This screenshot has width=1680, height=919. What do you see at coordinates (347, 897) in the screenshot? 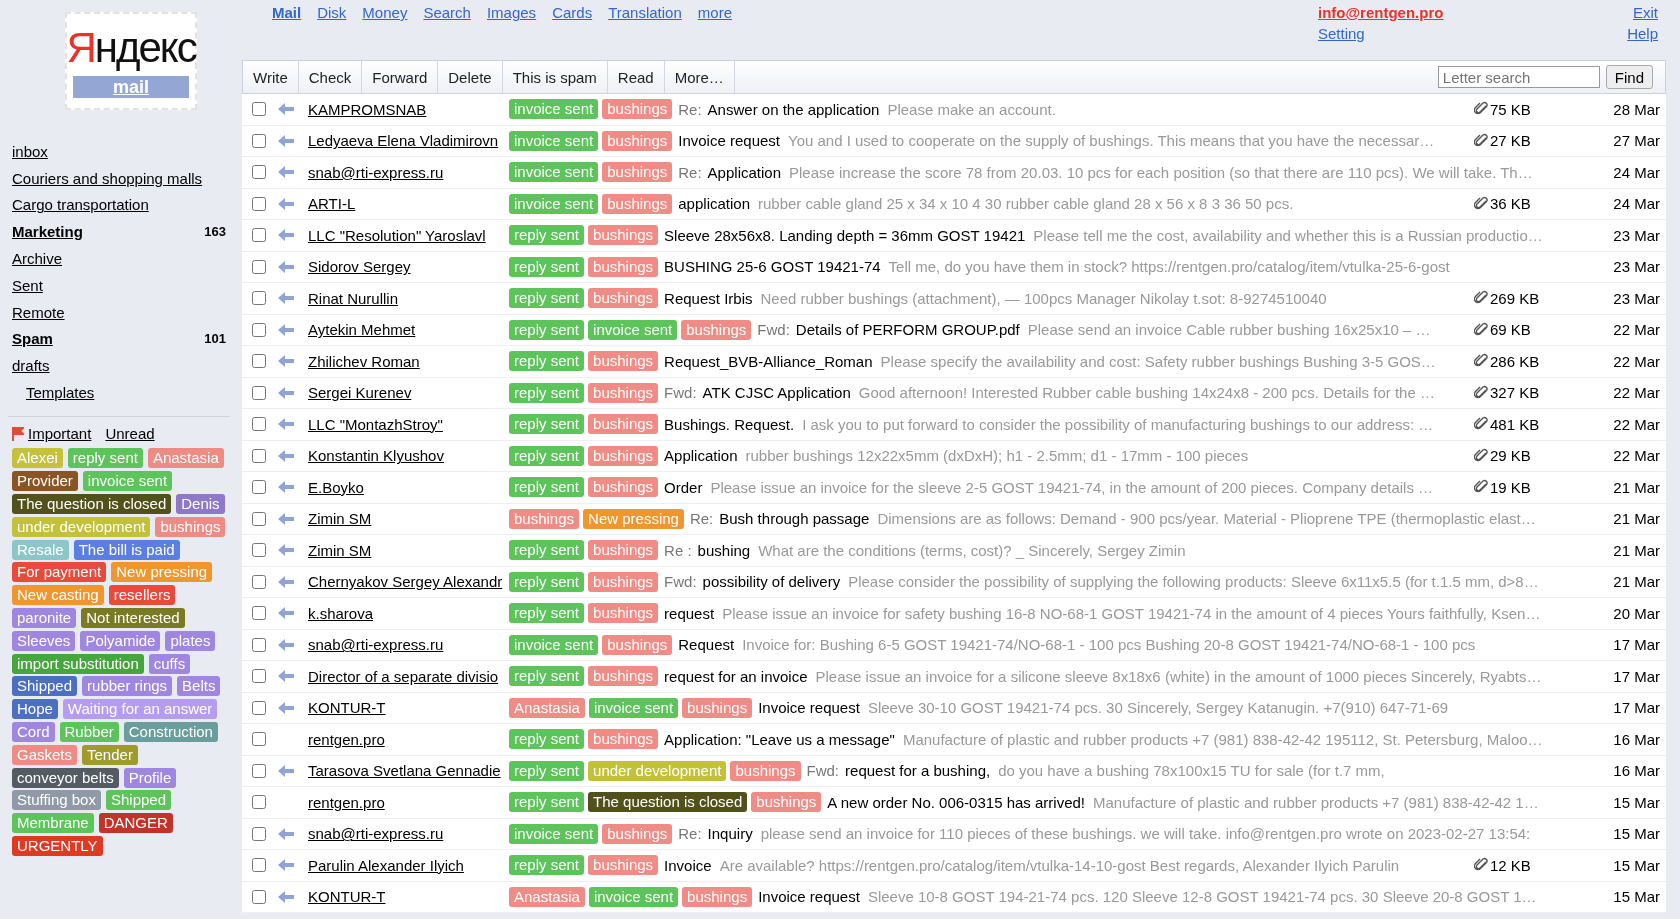
I see `sender-link: KONTUR-T` at bounding box center [347, 897].